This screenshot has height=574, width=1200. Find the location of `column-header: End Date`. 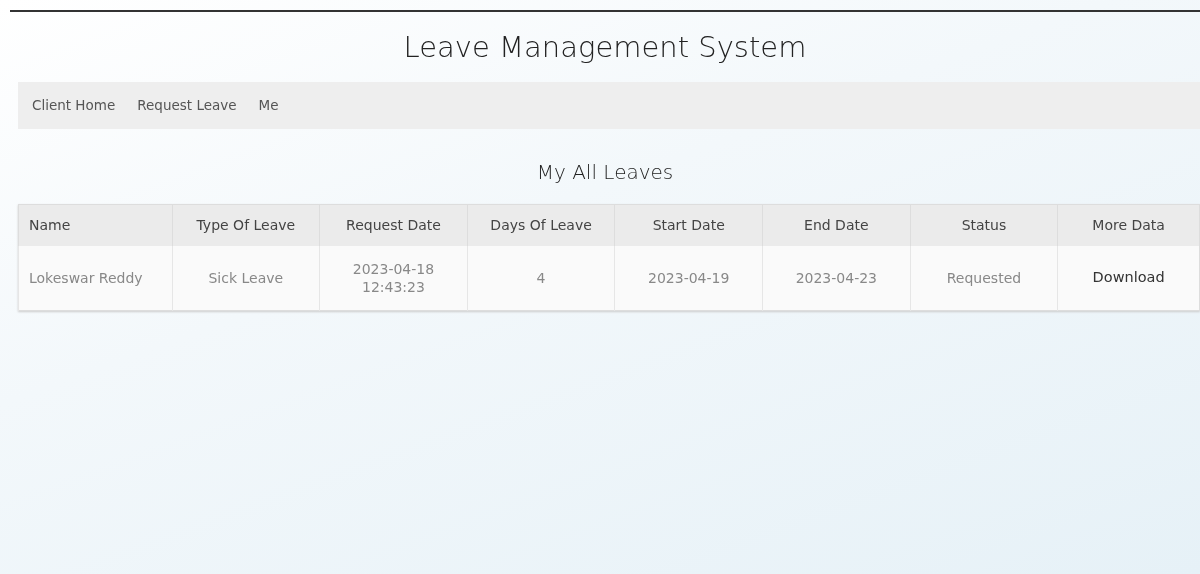

column-header: End Date is located at coordinates (836, 225).